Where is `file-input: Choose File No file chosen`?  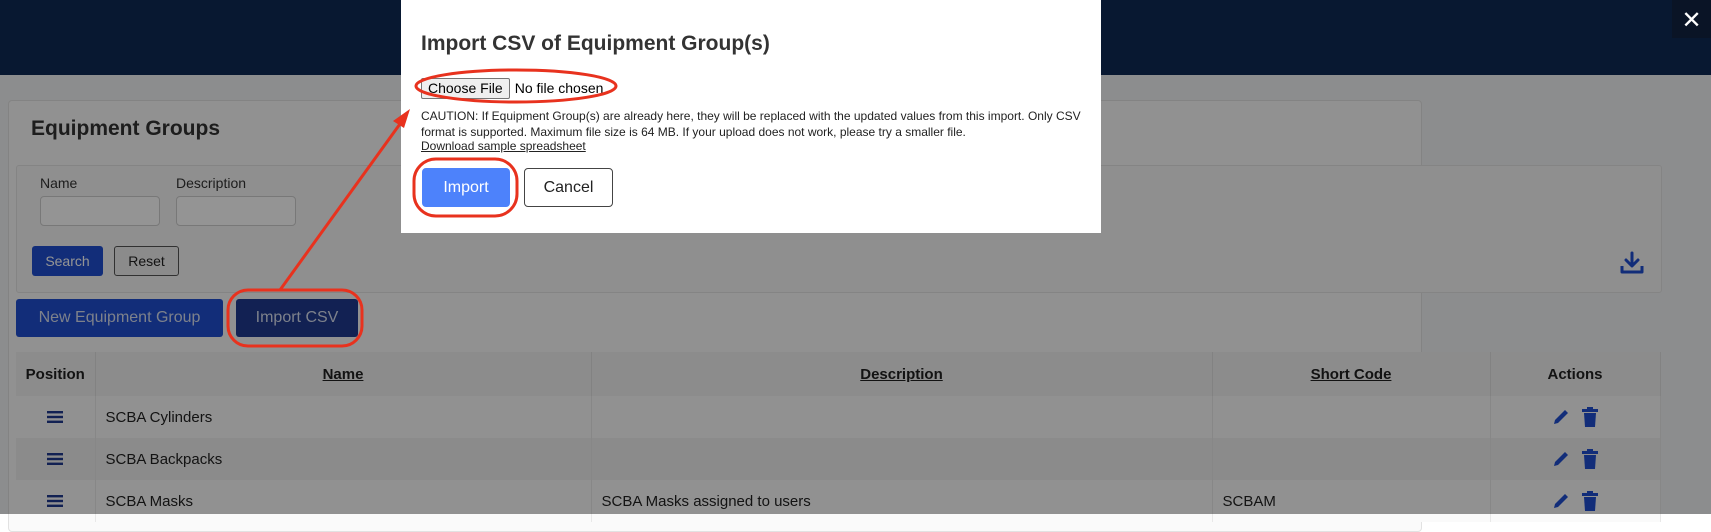 file-input: Choose File No file chosen is located at coordinates (512, 88).